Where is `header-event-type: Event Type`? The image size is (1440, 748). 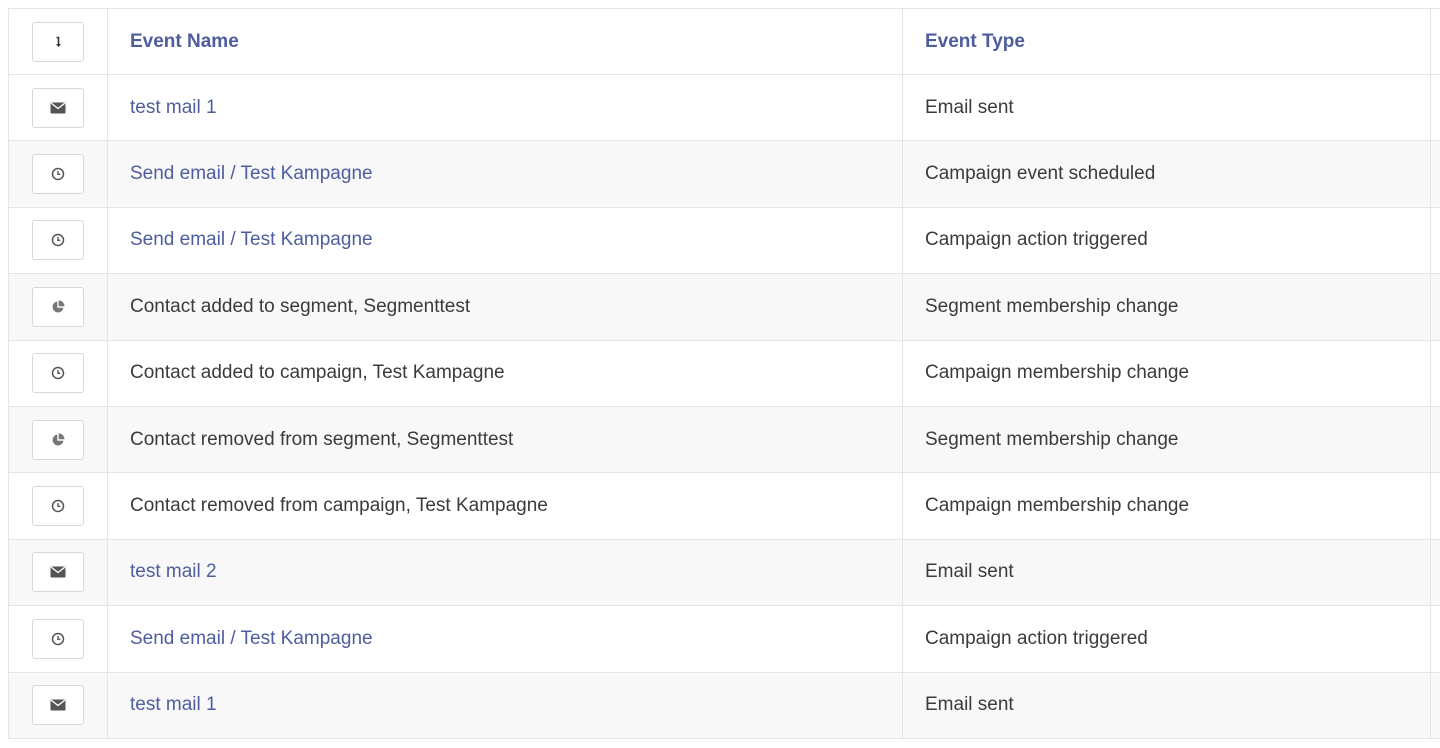 header-event-type: Event Type is located at coordinates (1167, 41).